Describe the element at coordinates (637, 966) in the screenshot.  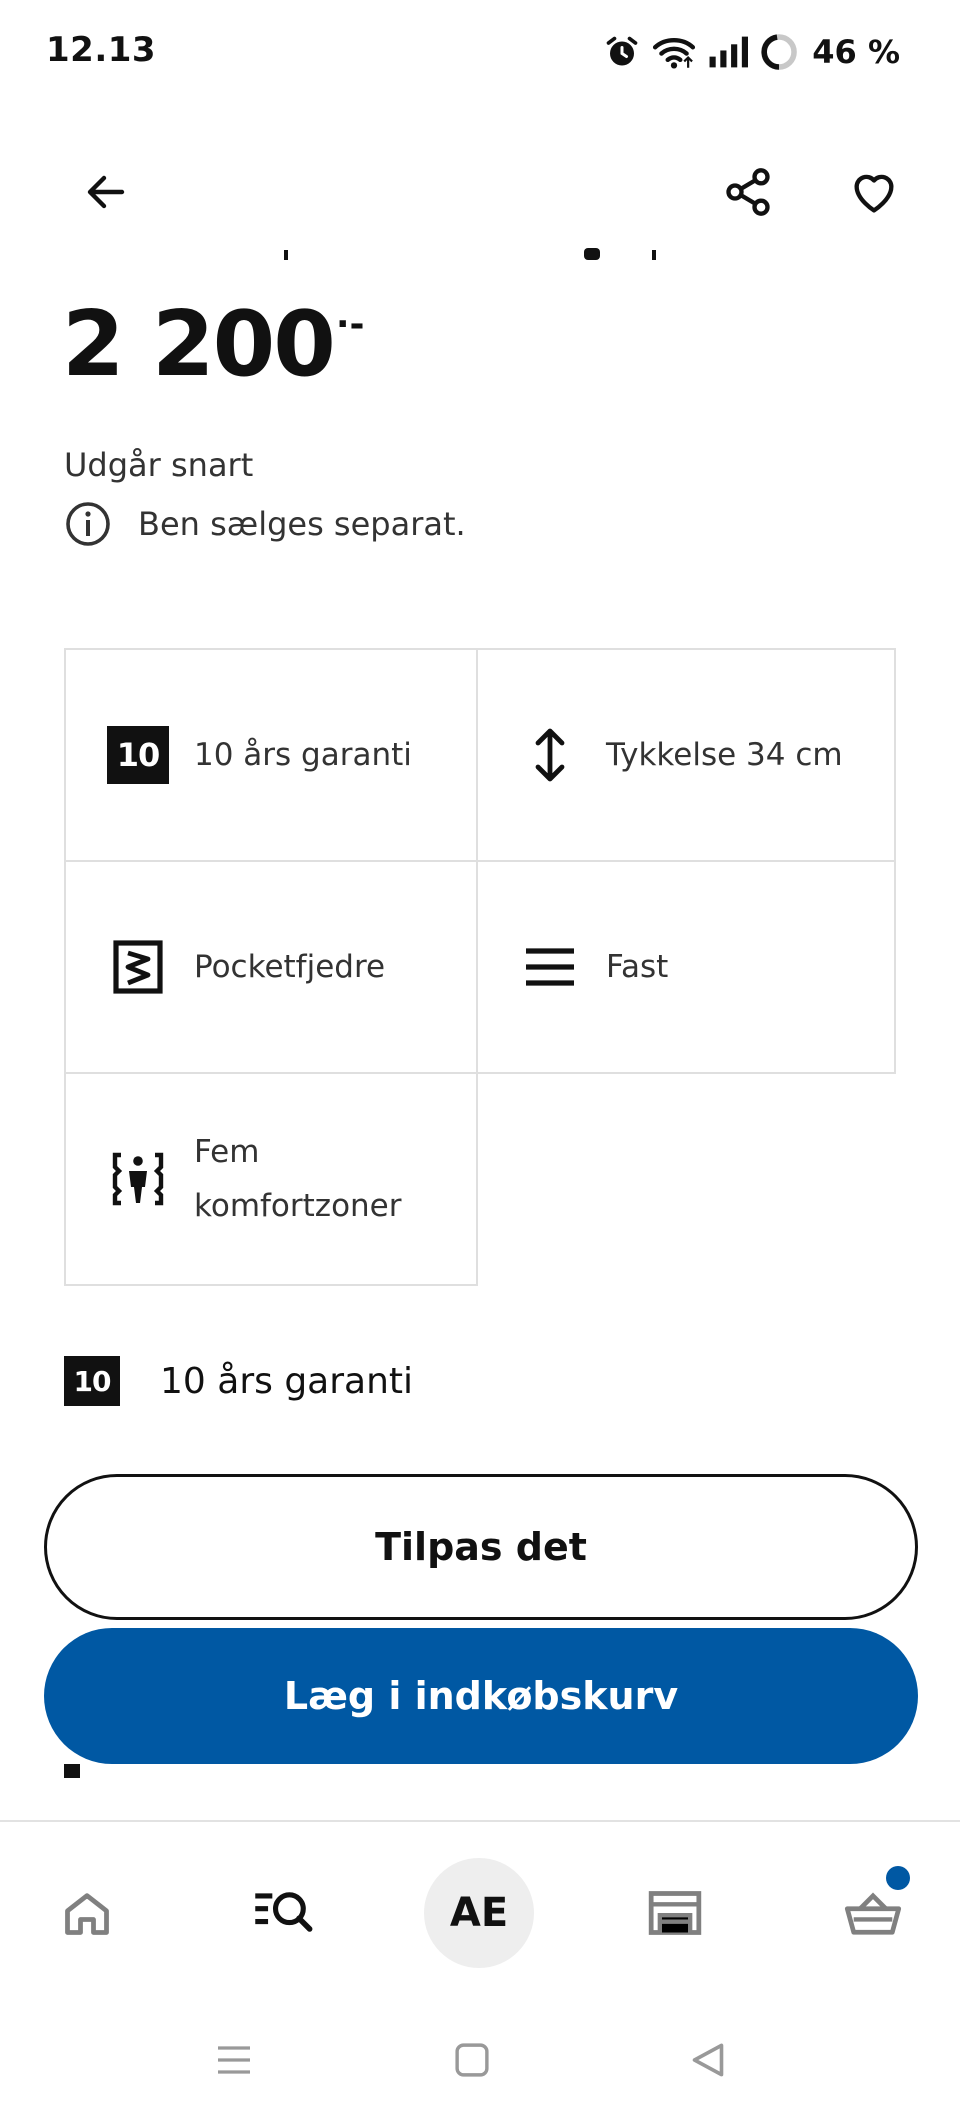
I see `feature-label: Fast` at that location.